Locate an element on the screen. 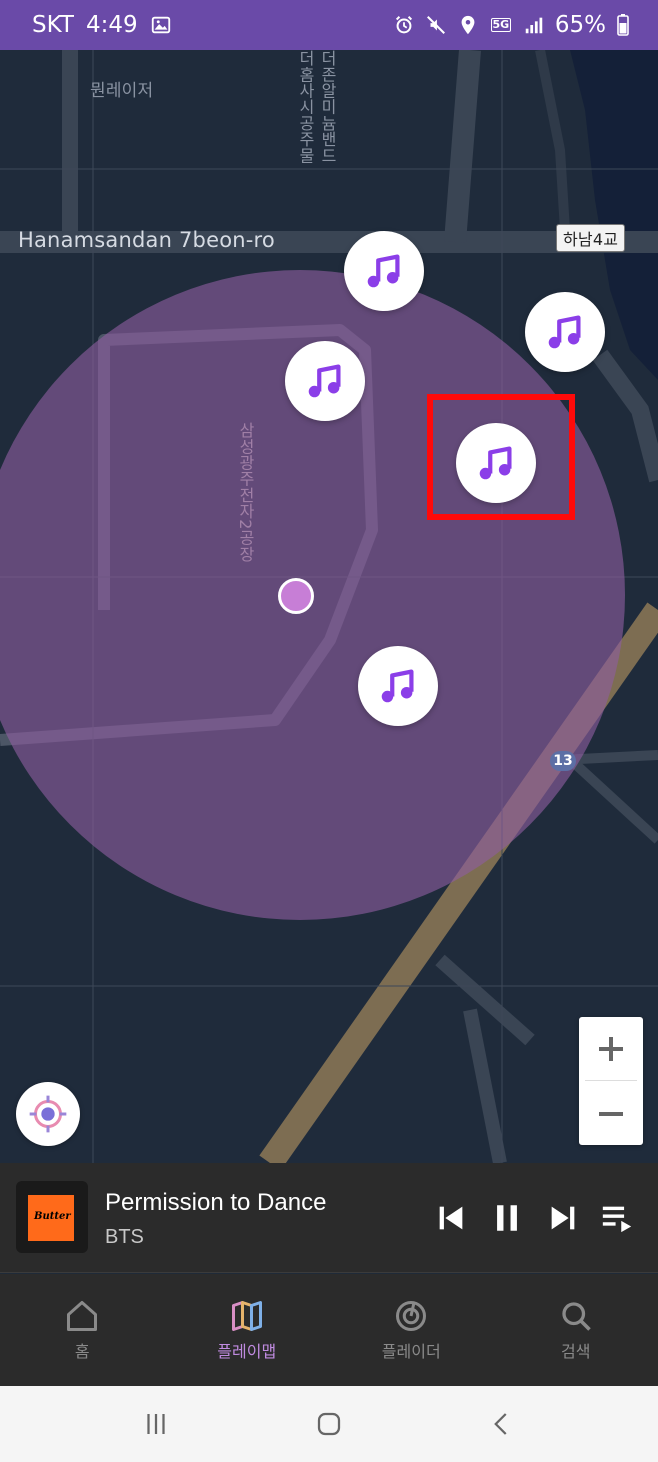  my-location-button is located at coordinates (48, 1114).